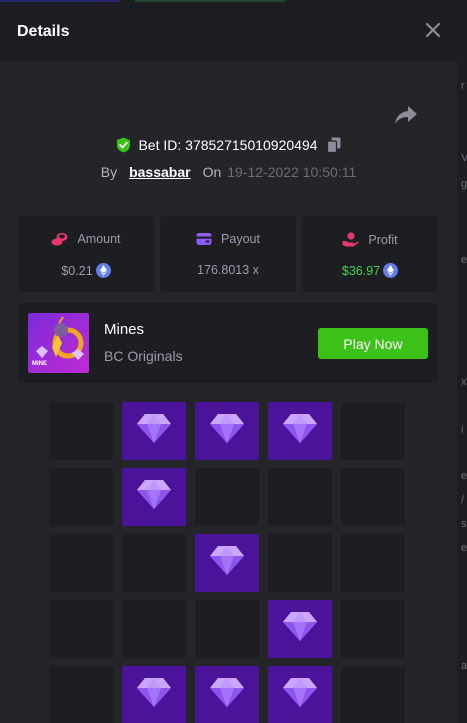  I want to click on verified-shield-icon, so click(124, 145).